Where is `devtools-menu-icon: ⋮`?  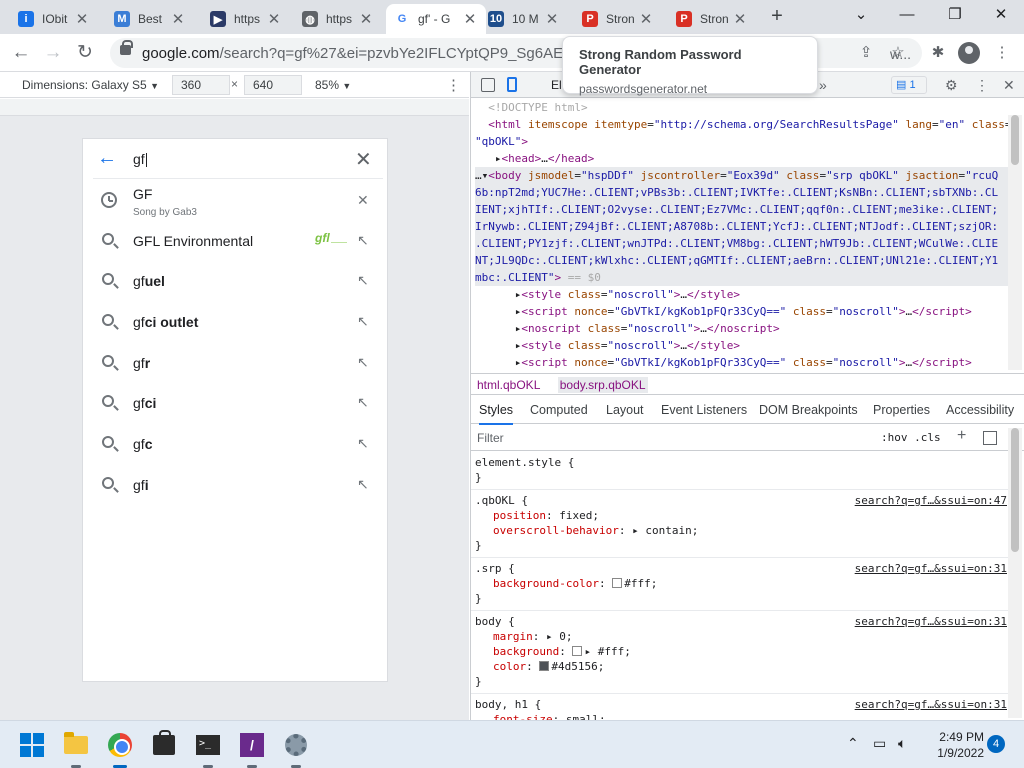 devtools-menu-icon: ⋮ is located at coordinates (982, 85).